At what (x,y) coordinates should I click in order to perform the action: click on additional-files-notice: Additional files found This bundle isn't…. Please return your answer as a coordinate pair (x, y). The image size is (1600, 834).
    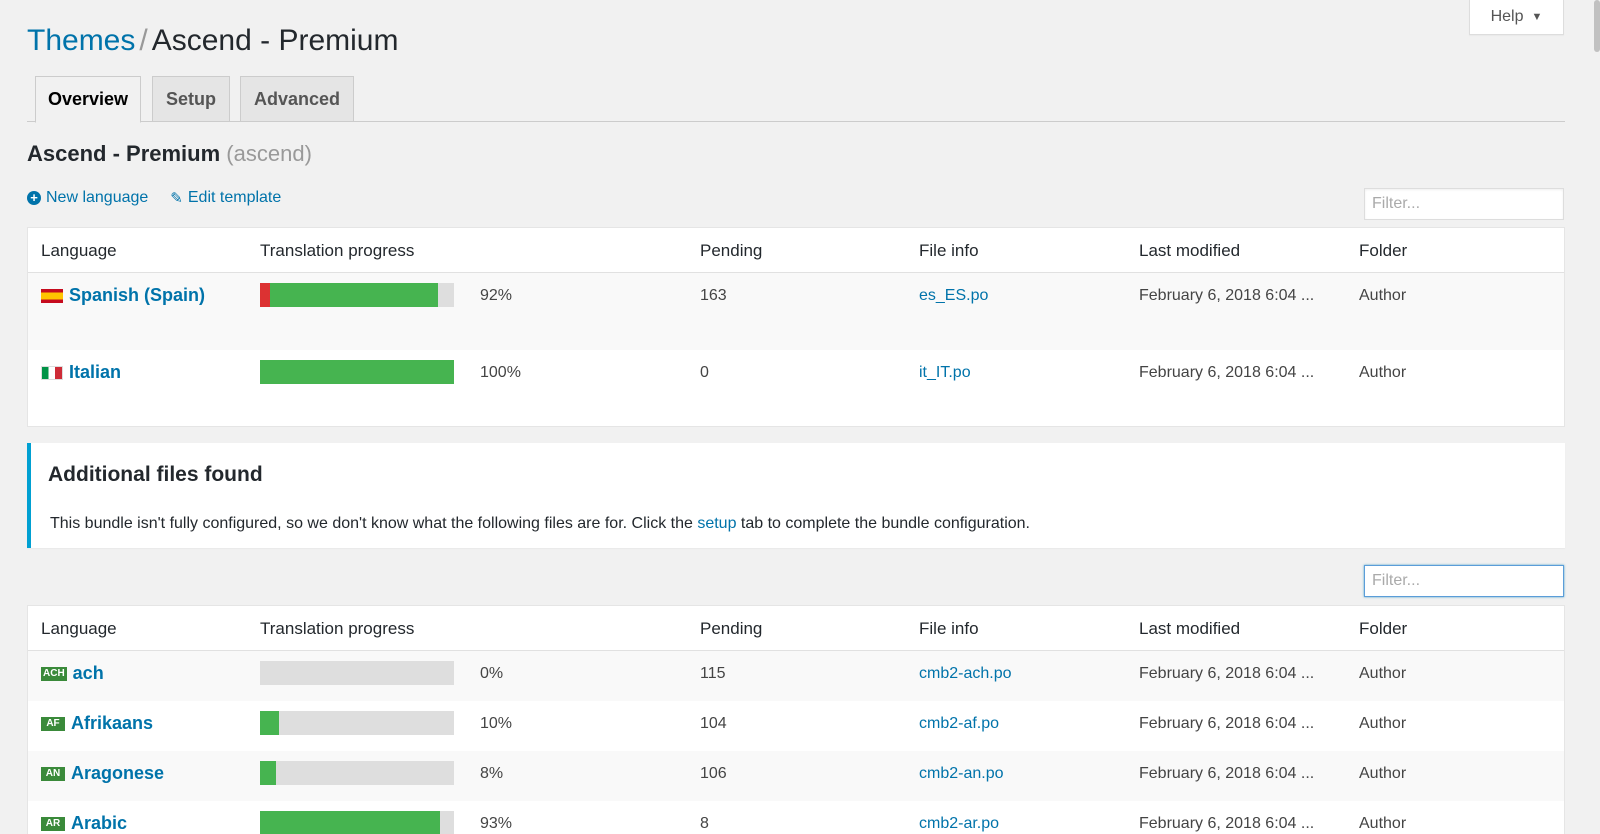
    Looking at the image, I should click on (796, 495).